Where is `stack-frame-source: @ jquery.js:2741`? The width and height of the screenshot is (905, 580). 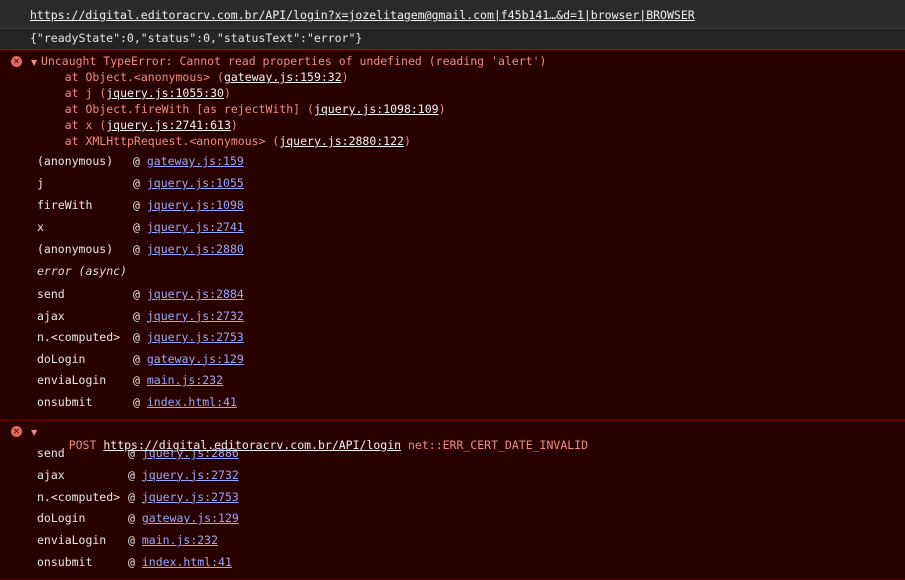 stack-frame-source: @ jquery.js:2741 is located at coordinates (188, 227).